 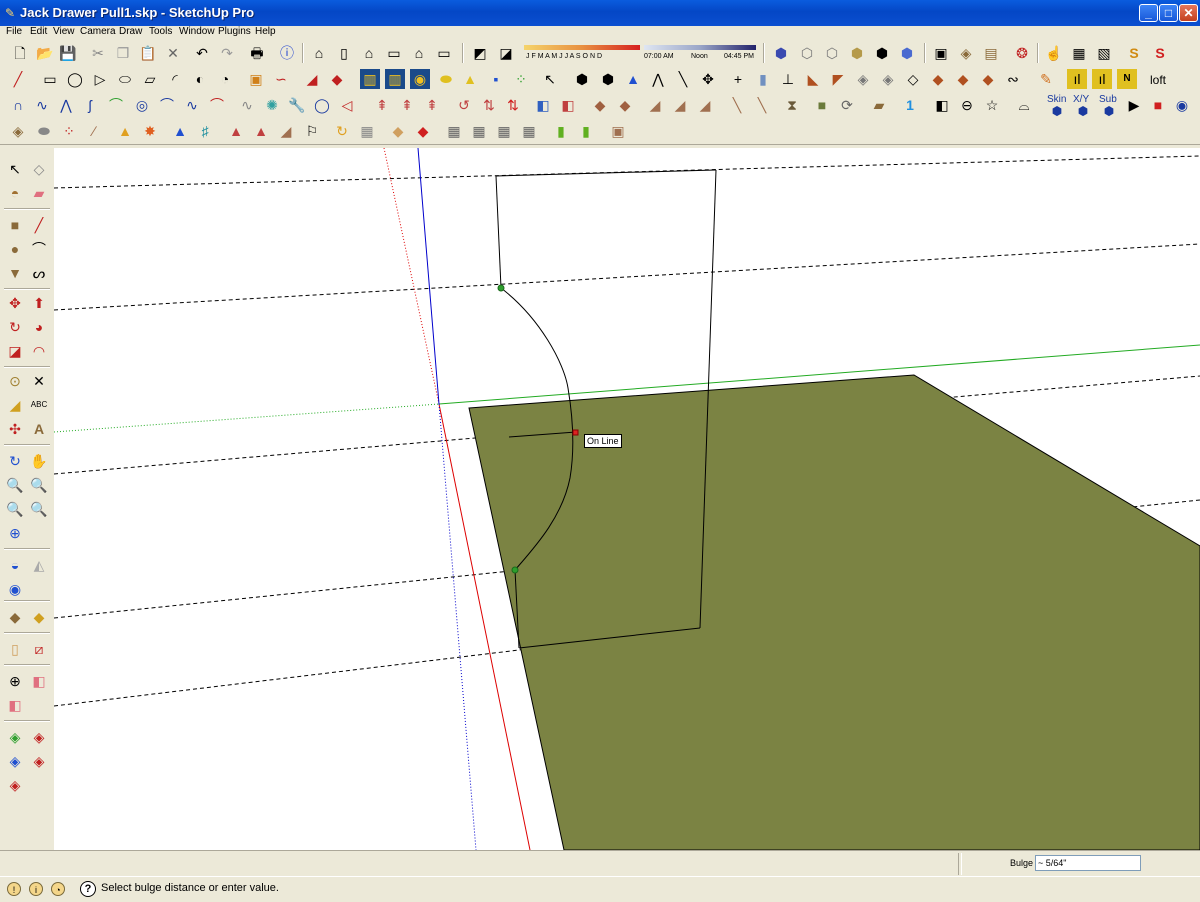 I want to click on sun-icon: ✸, so click(x=150, y=131).